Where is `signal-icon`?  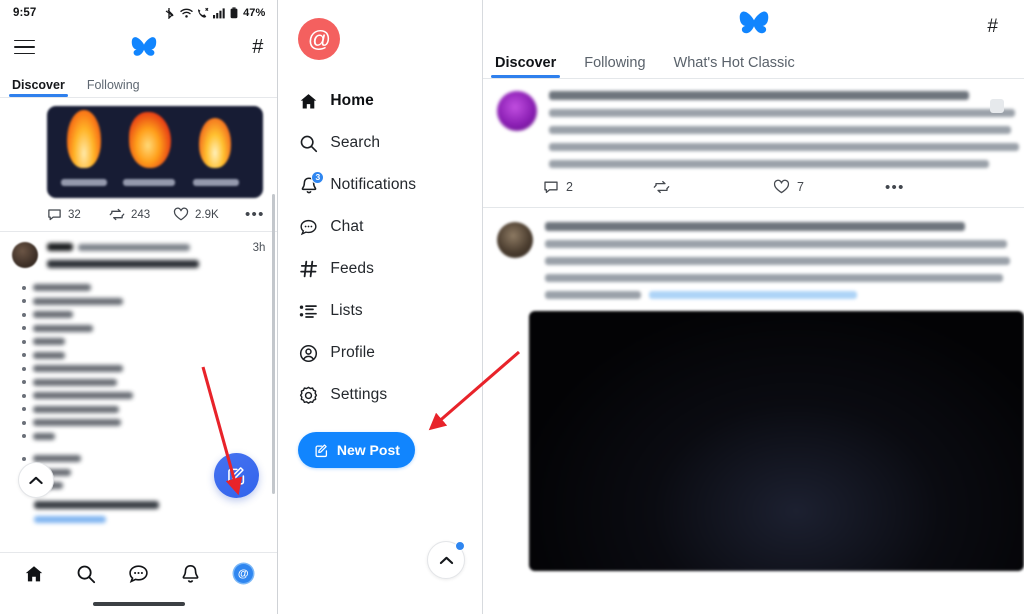
signal-icon is located at coordinates (219, 13).